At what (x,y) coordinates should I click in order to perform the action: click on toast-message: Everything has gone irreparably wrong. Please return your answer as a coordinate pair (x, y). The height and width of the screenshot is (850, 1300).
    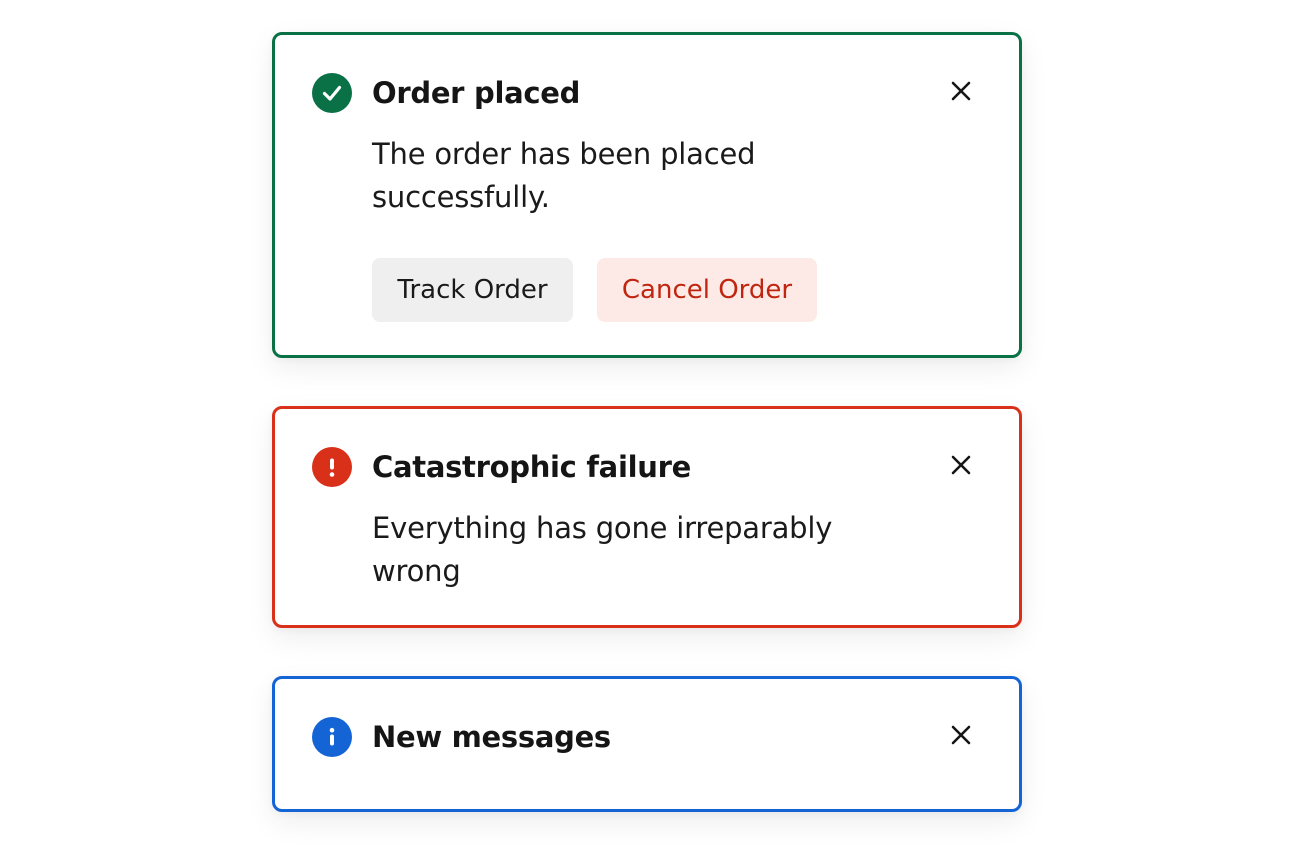
    Looking at the image, I should click on (602, 549).